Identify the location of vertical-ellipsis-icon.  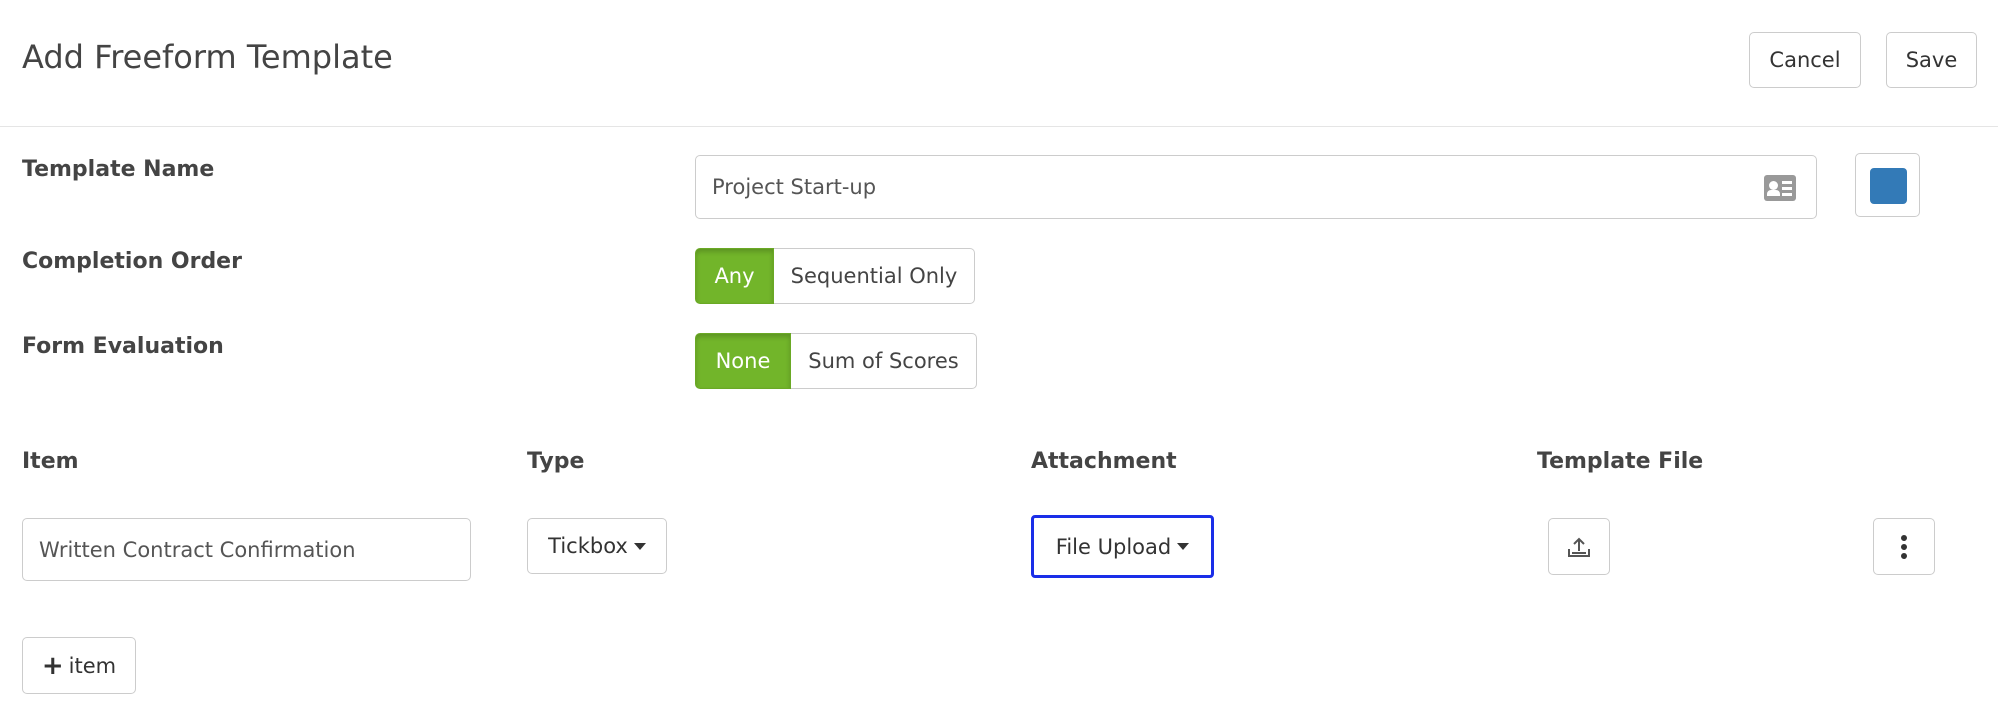
(1904, 546).